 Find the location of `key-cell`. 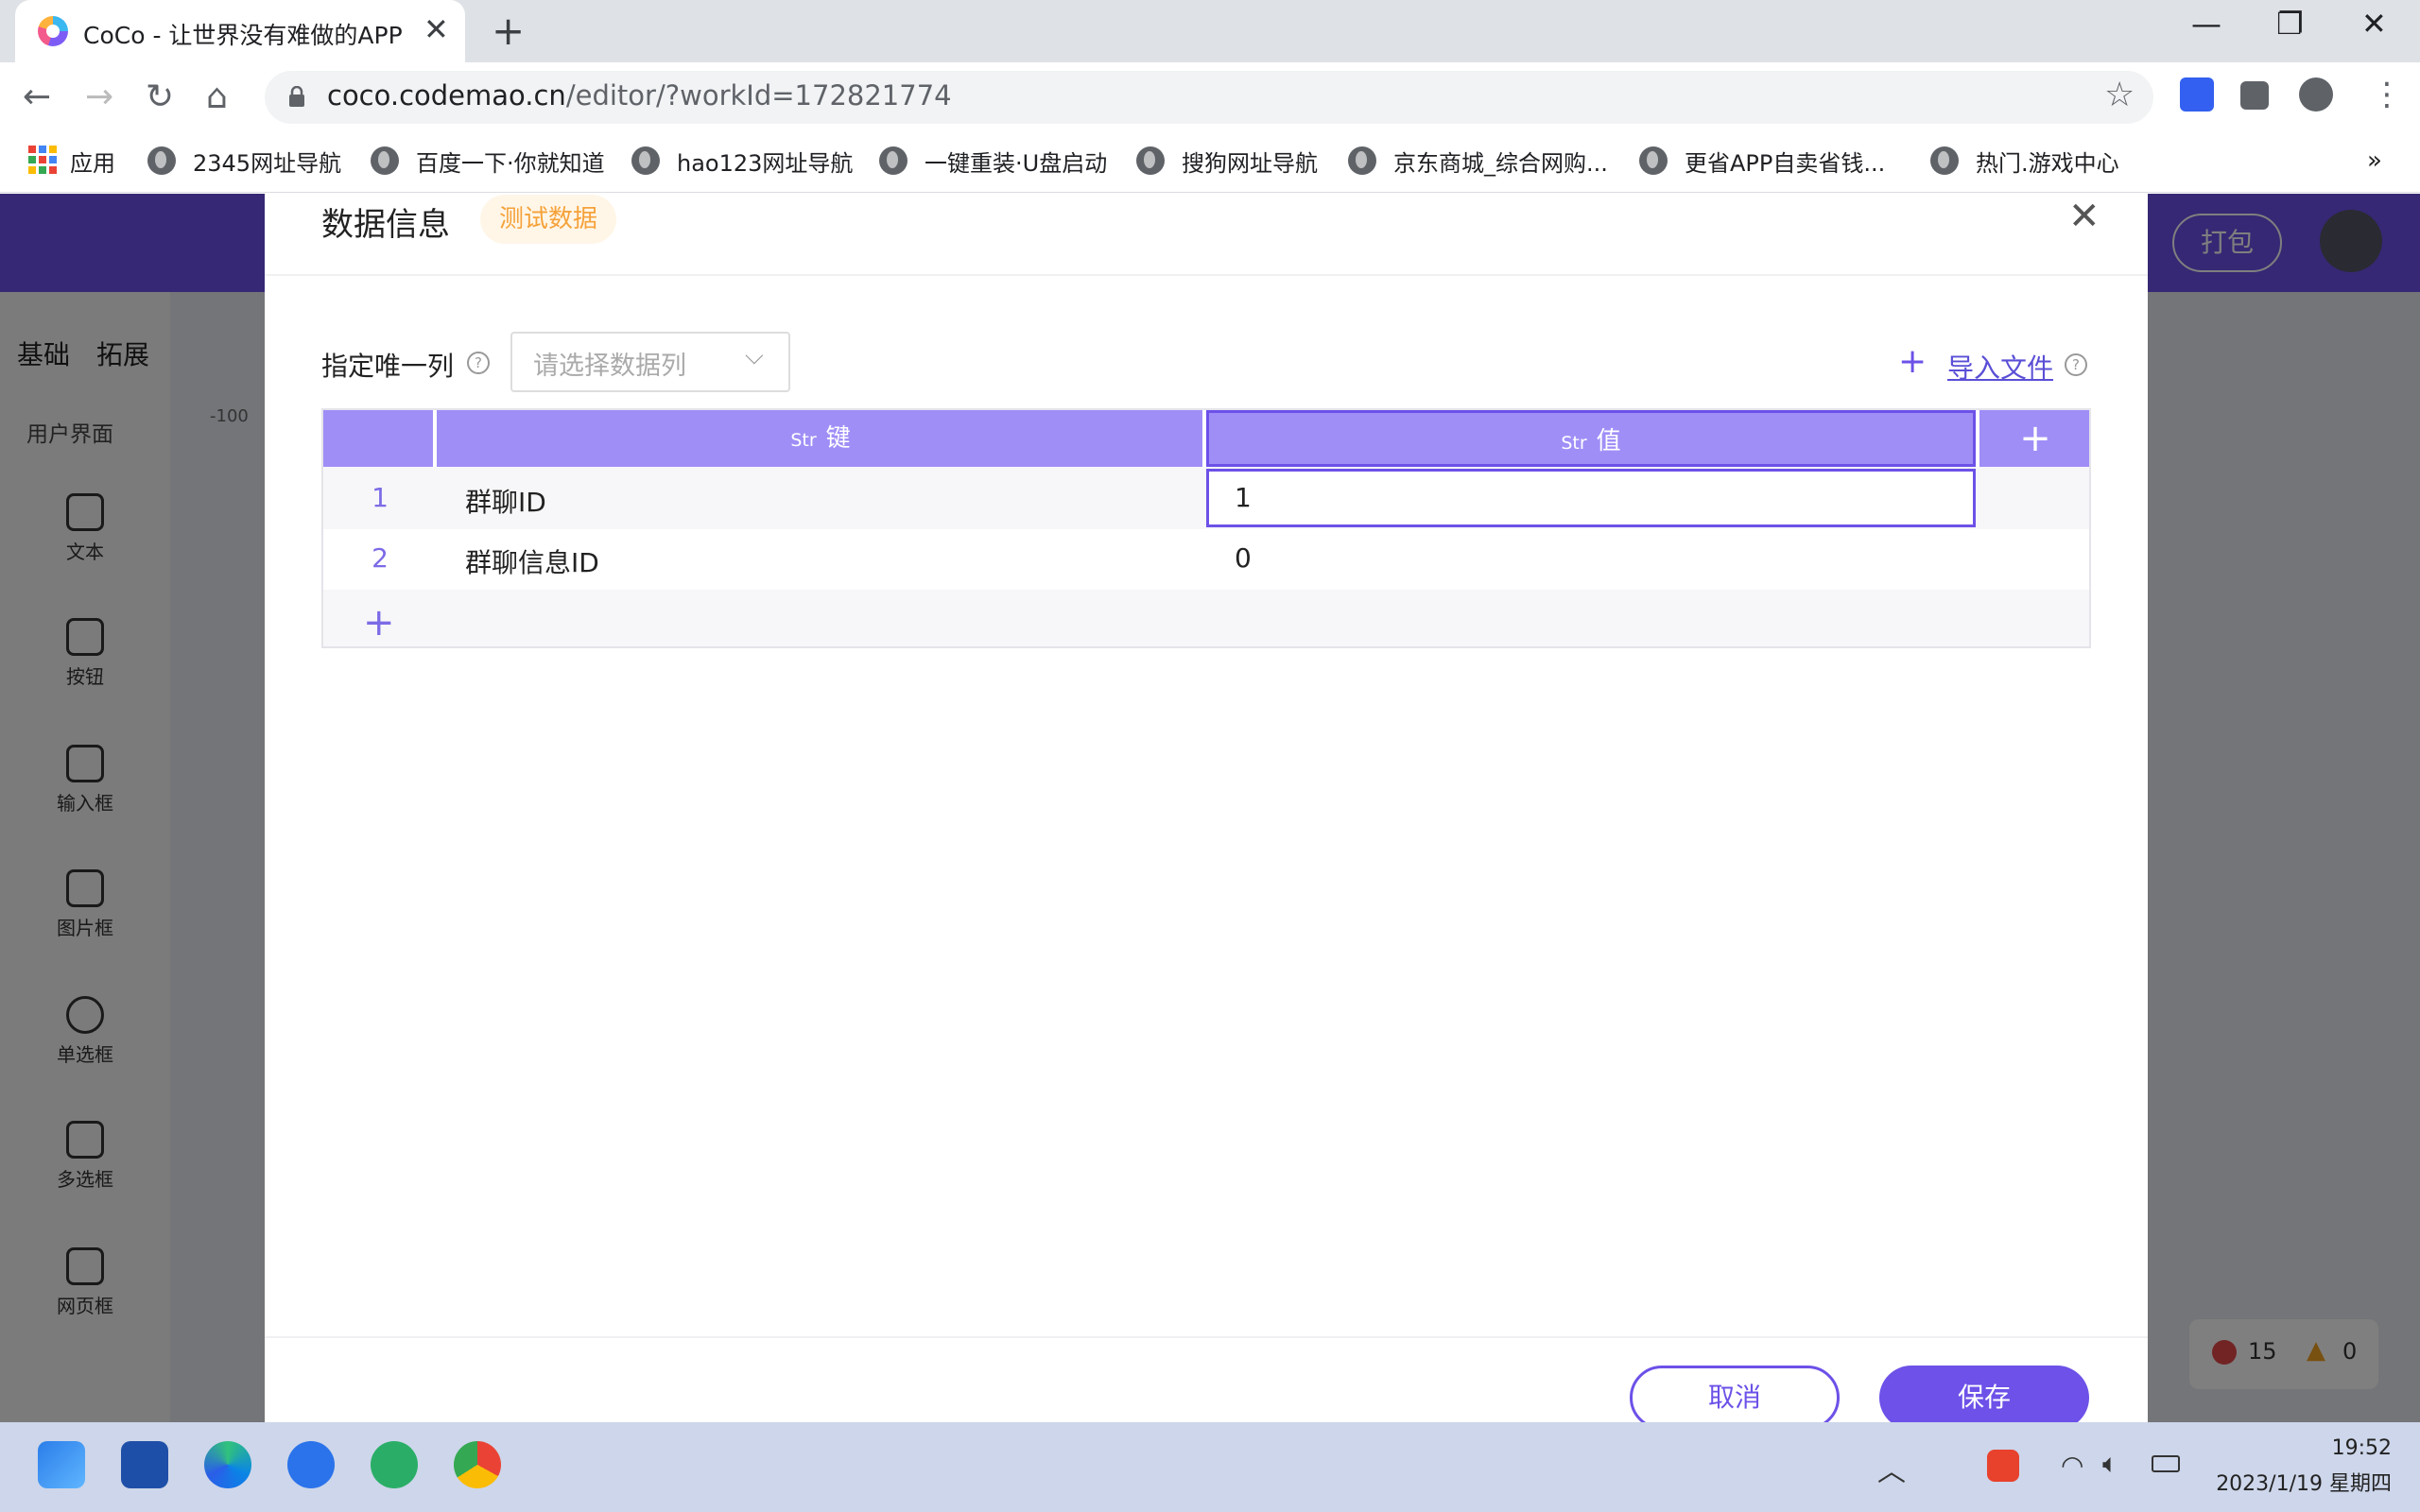

key-cell is located at coordinates (819, 498).